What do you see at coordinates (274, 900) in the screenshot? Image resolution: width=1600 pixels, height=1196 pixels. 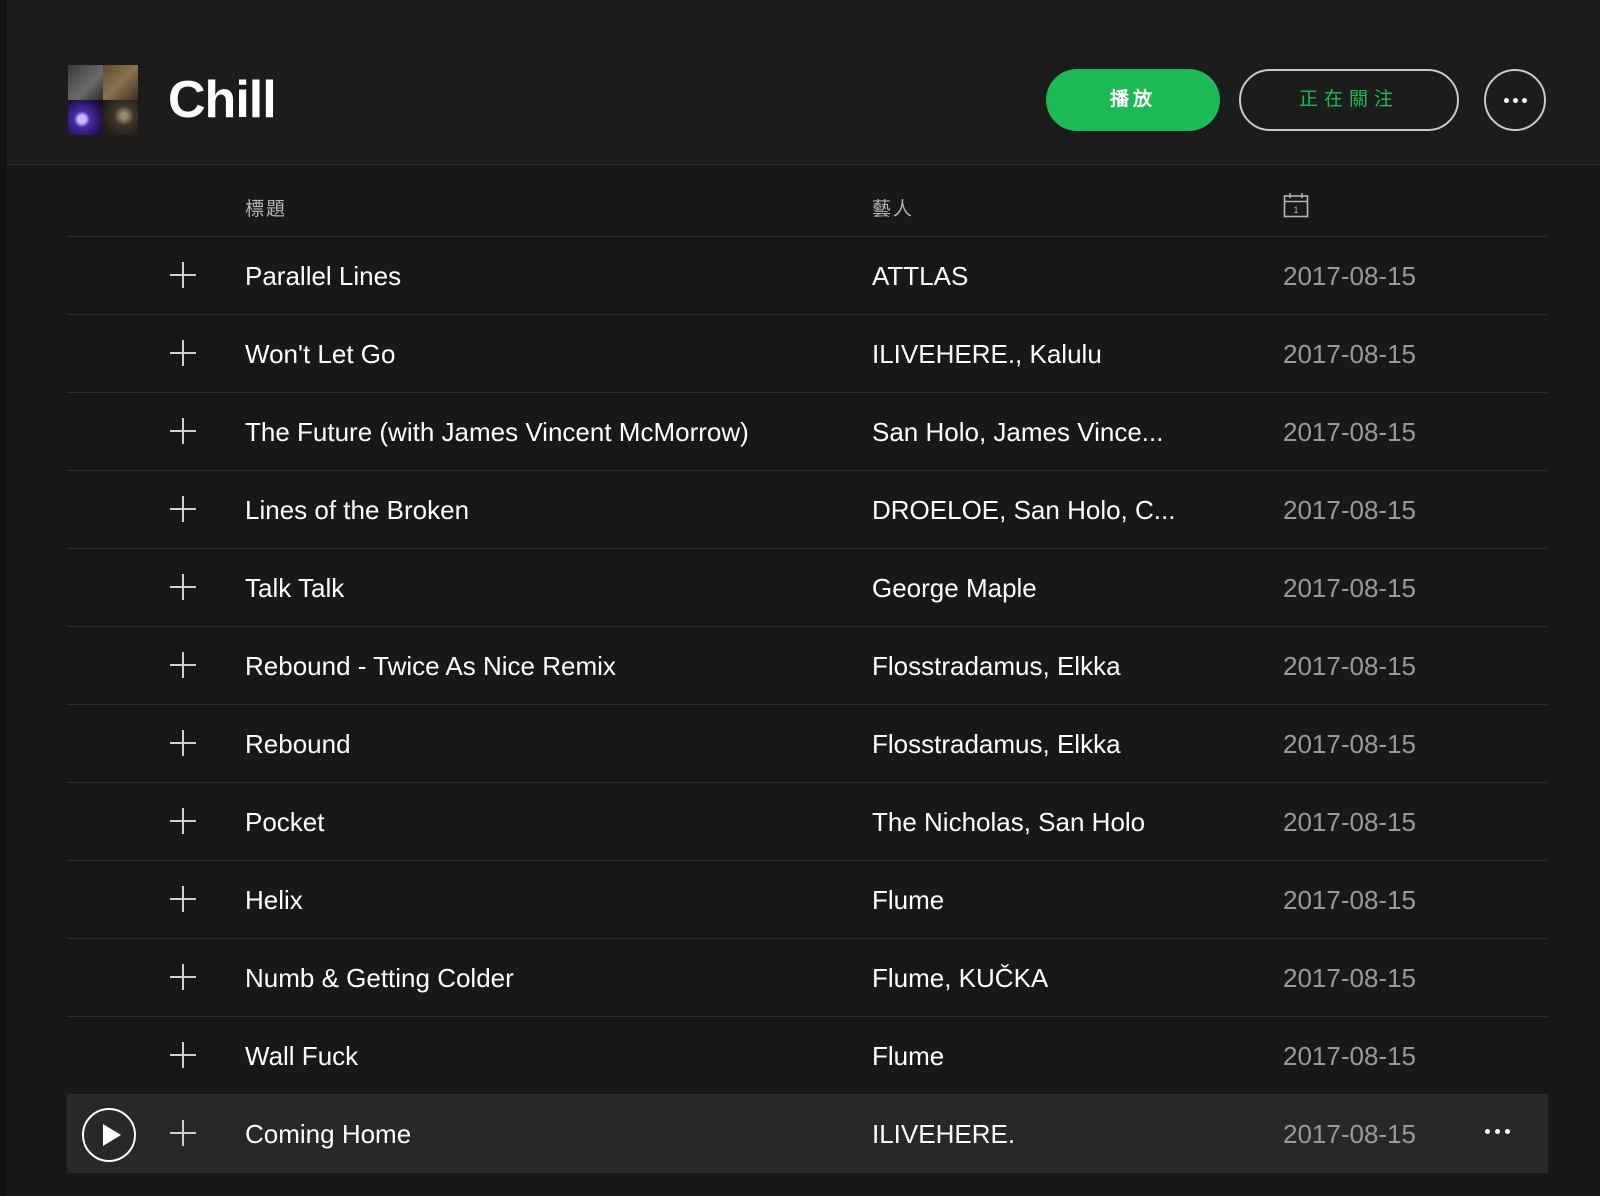 I see `track-title: Helix` at bounding box center [274, 900].